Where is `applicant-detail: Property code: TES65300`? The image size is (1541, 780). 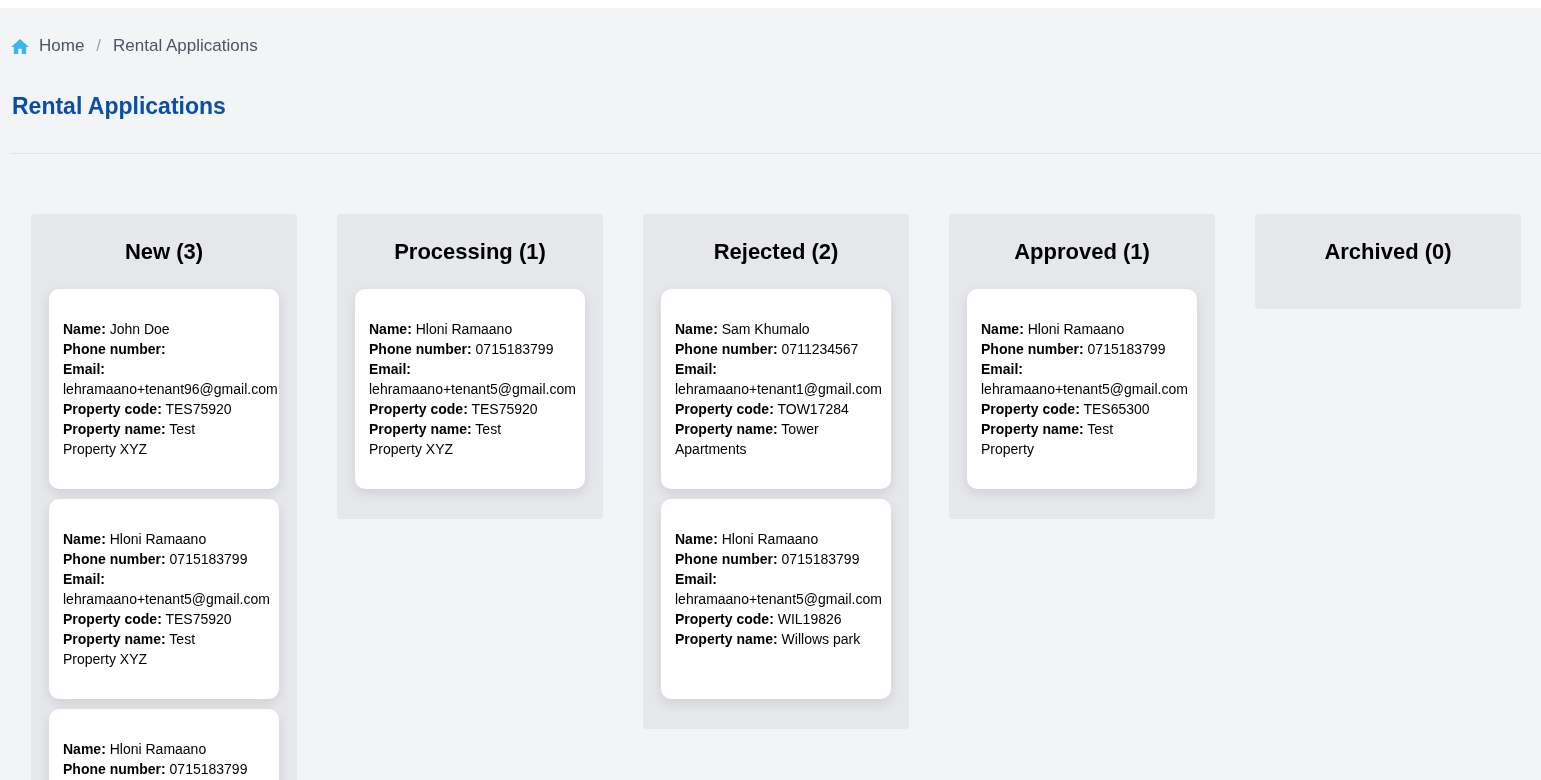 applicant-detail: Property code: TES65300 is located at coordinates (1066, 409).